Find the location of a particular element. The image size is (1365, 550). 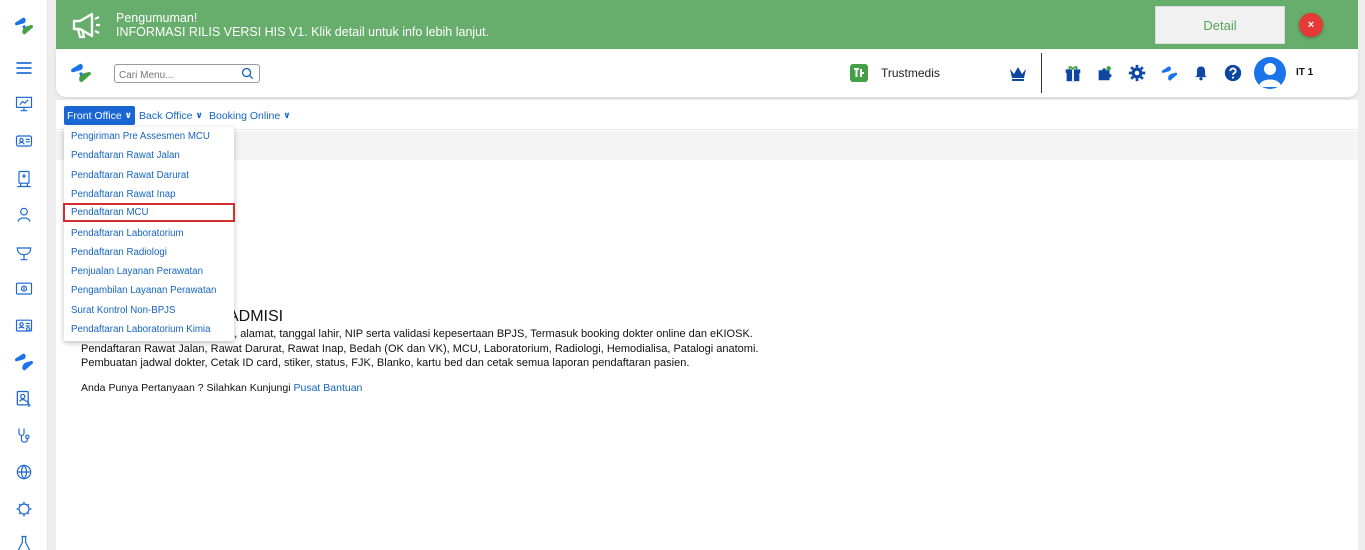

dropdown-item: Pengambilan Layanan Perawatan is located at coordinates (149, 290).